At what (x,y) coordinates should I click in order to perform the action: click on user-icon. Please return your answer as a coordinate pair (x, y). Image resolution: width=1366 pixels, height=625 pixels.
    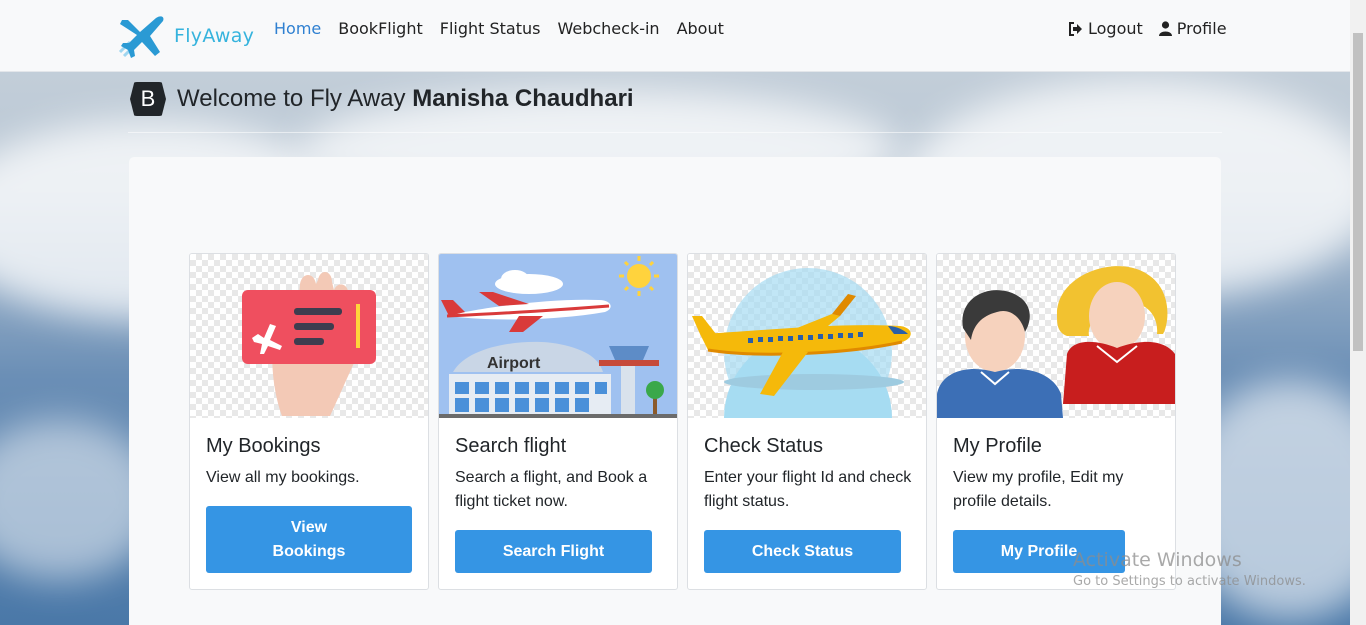
    Looking at the image, I should click on (1165, 28).